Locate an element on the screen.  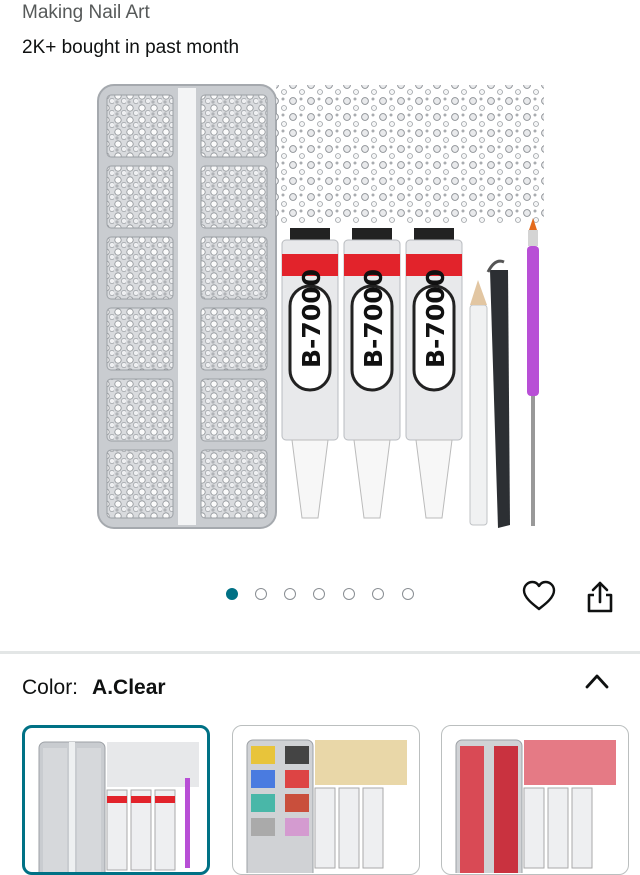
glue-label-2: B-7000 is located at coordinates (373, 318).